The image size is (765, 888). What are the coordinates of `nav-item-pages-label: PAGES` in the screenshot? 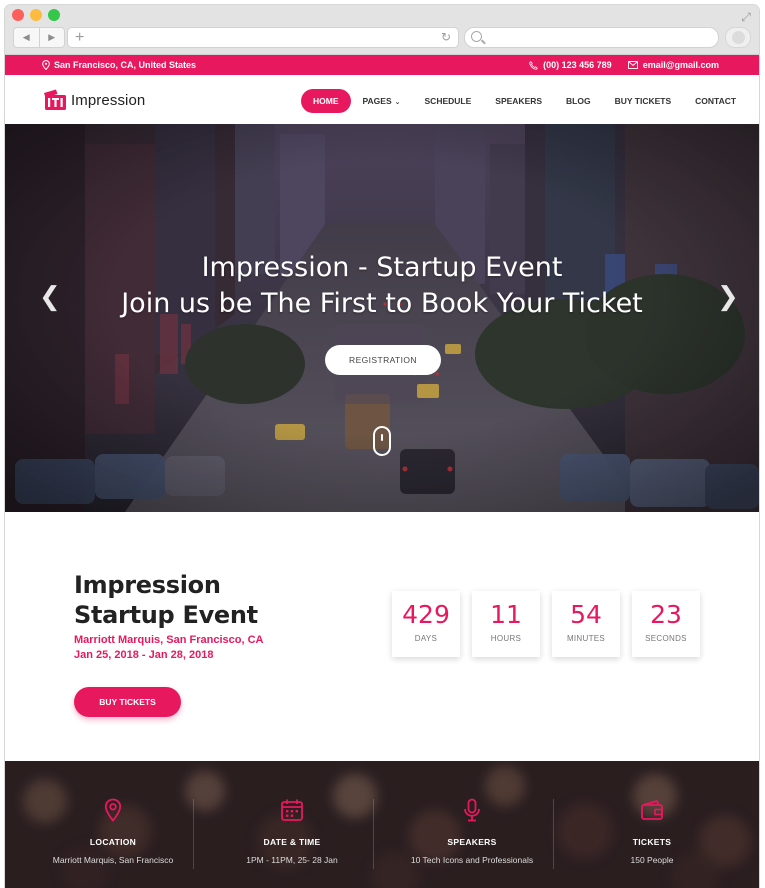 It's located at (377, 101).